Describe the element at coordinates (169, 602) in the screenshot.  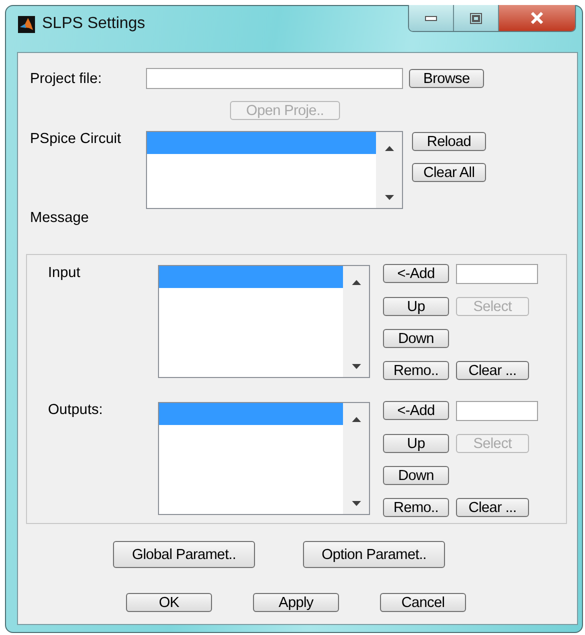
I see `ok-button: OK` at that location.